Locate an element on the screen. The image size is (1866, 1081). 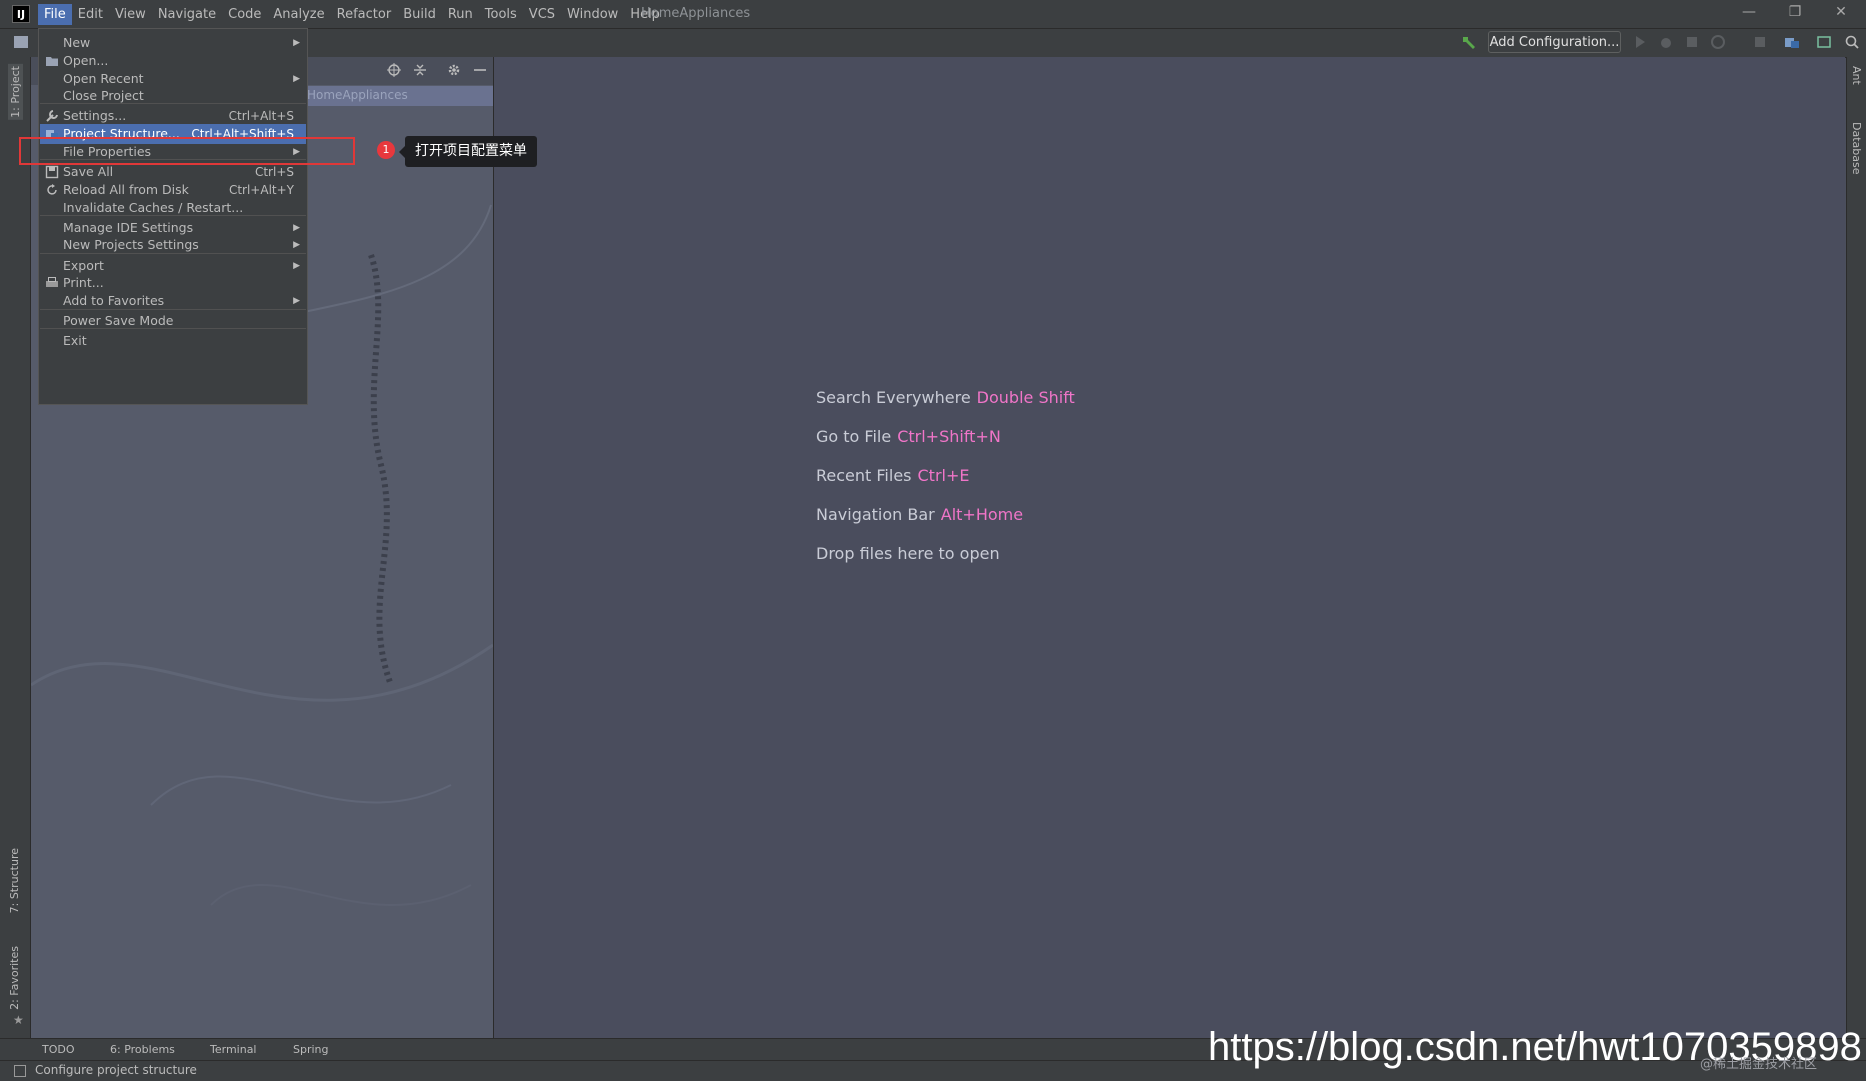
hide-panel-icon is located at coordinates (480, 70).